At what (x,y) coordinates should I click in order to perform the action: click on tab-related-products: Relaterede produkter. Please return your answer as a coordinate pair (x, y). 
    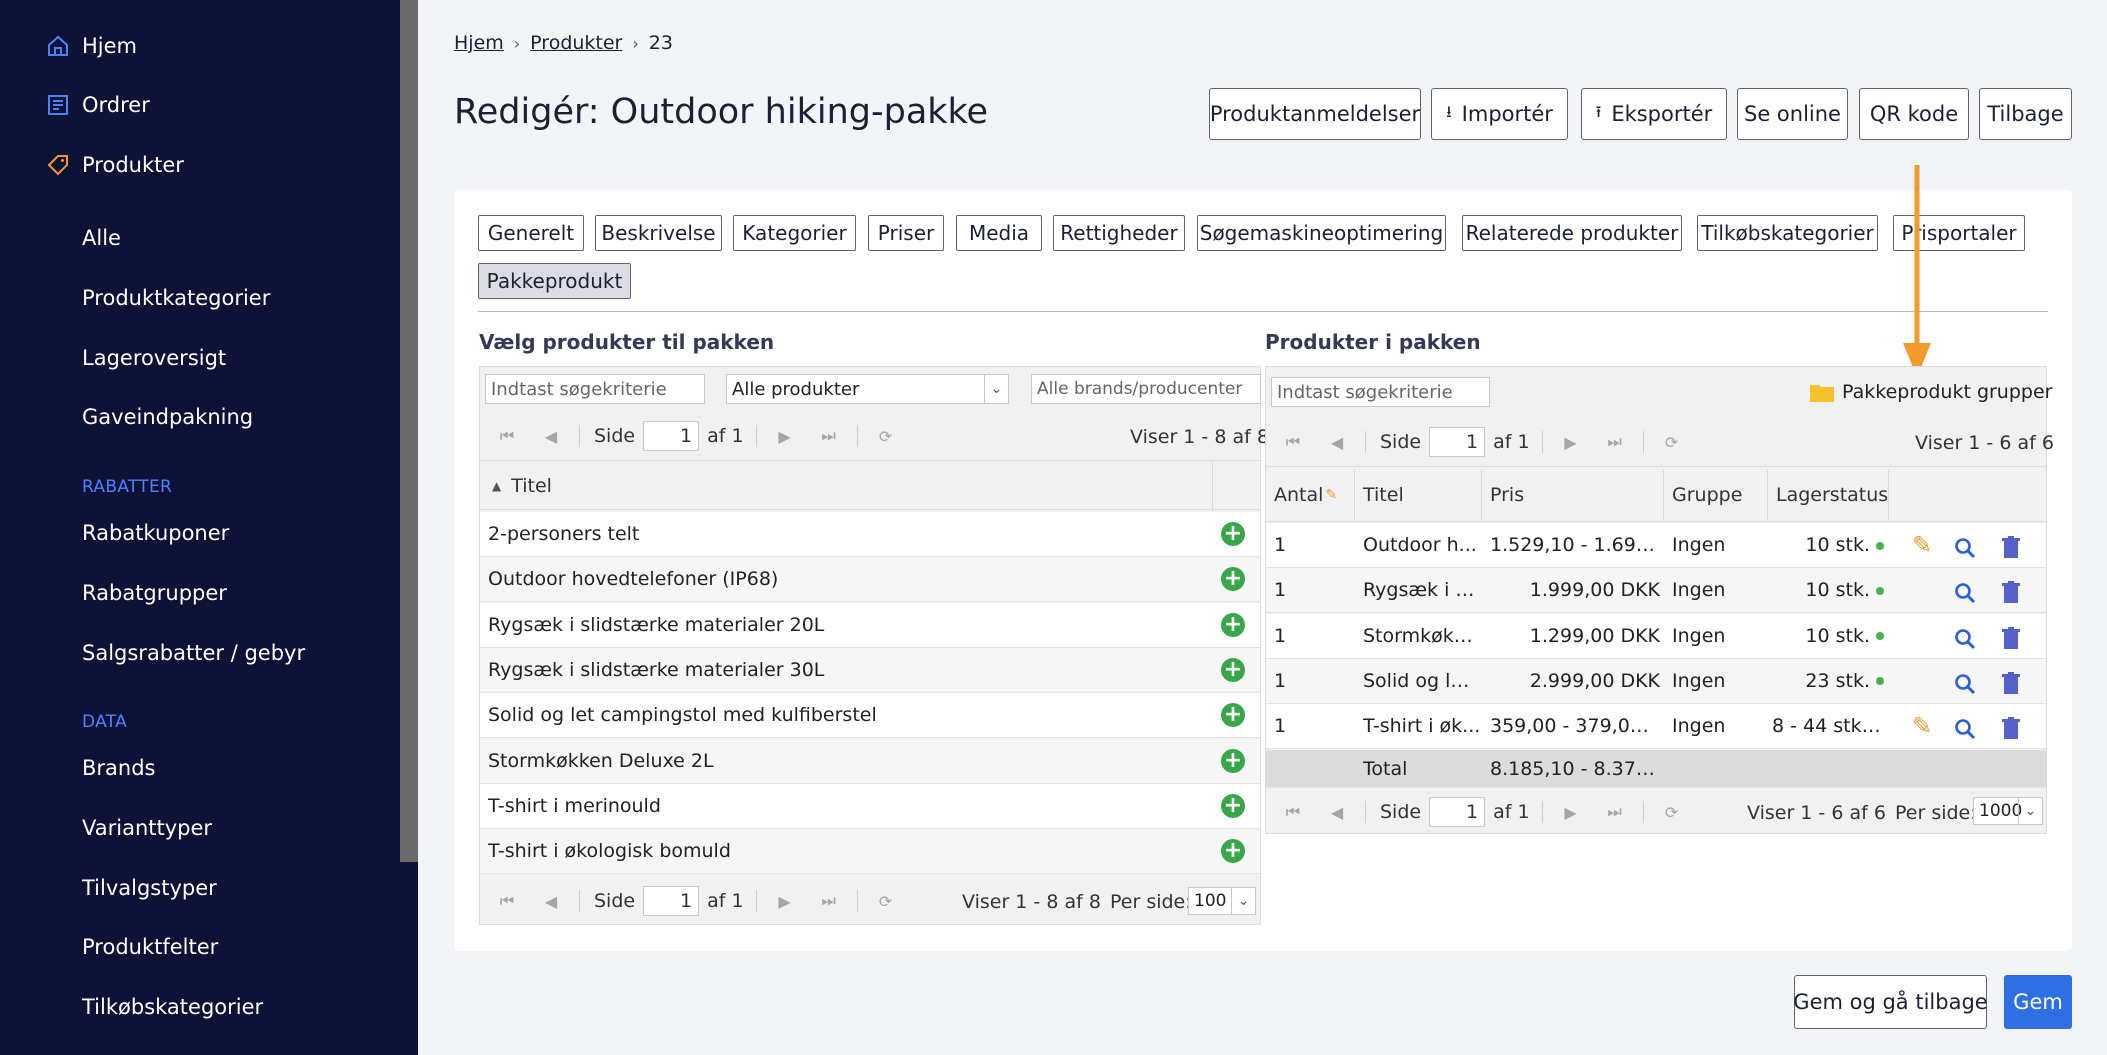
    Looking at the image, I should click on (1572, 233).